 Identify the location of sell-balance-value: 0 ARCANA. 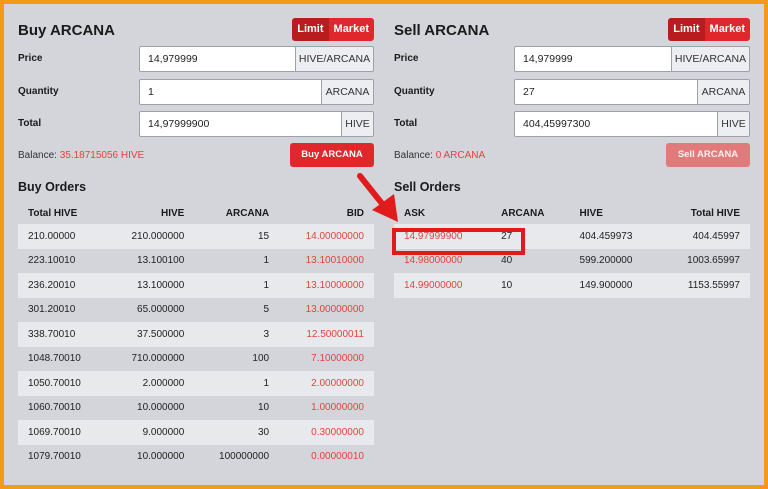
(460, 155).